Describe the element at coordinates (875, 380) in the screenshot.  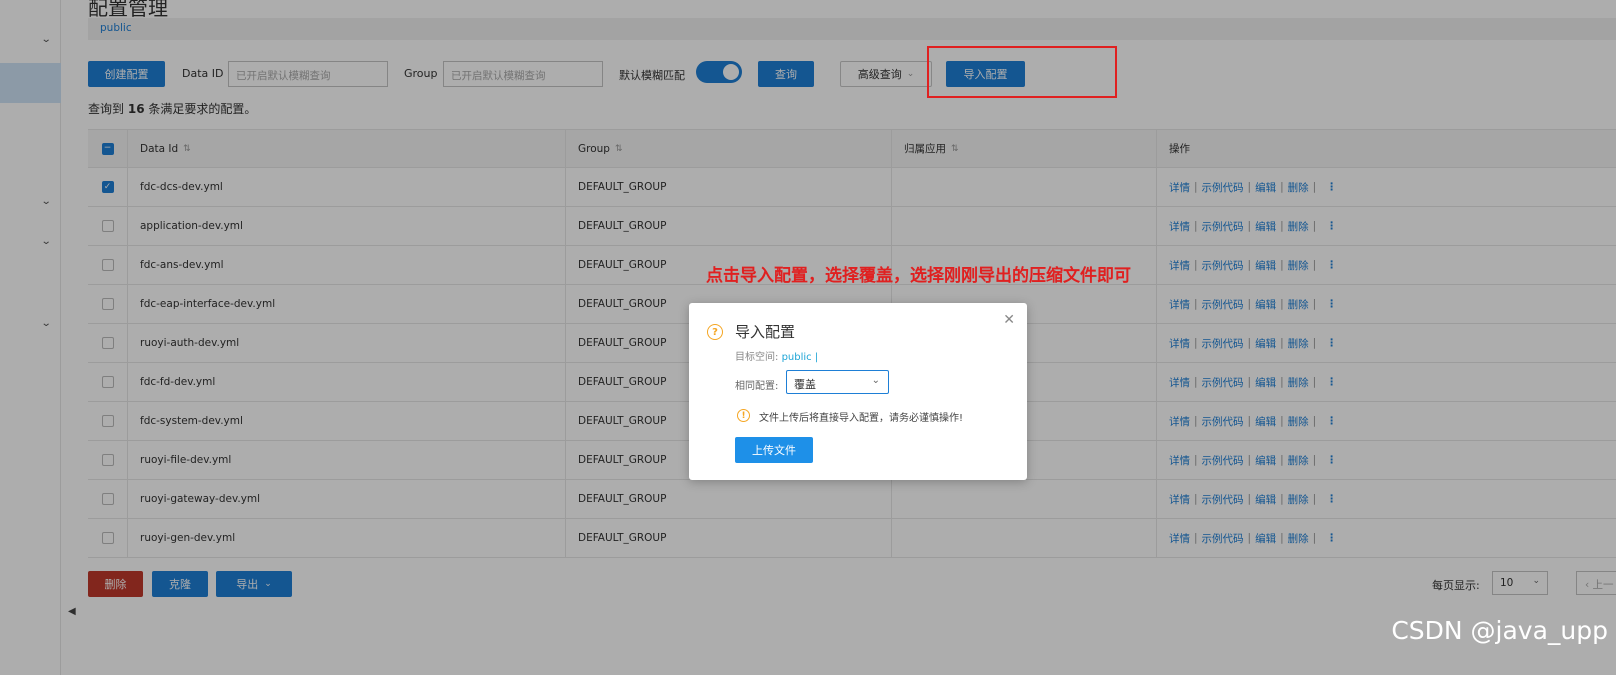
I see `chevron-down-icon: ⌄` at that location.